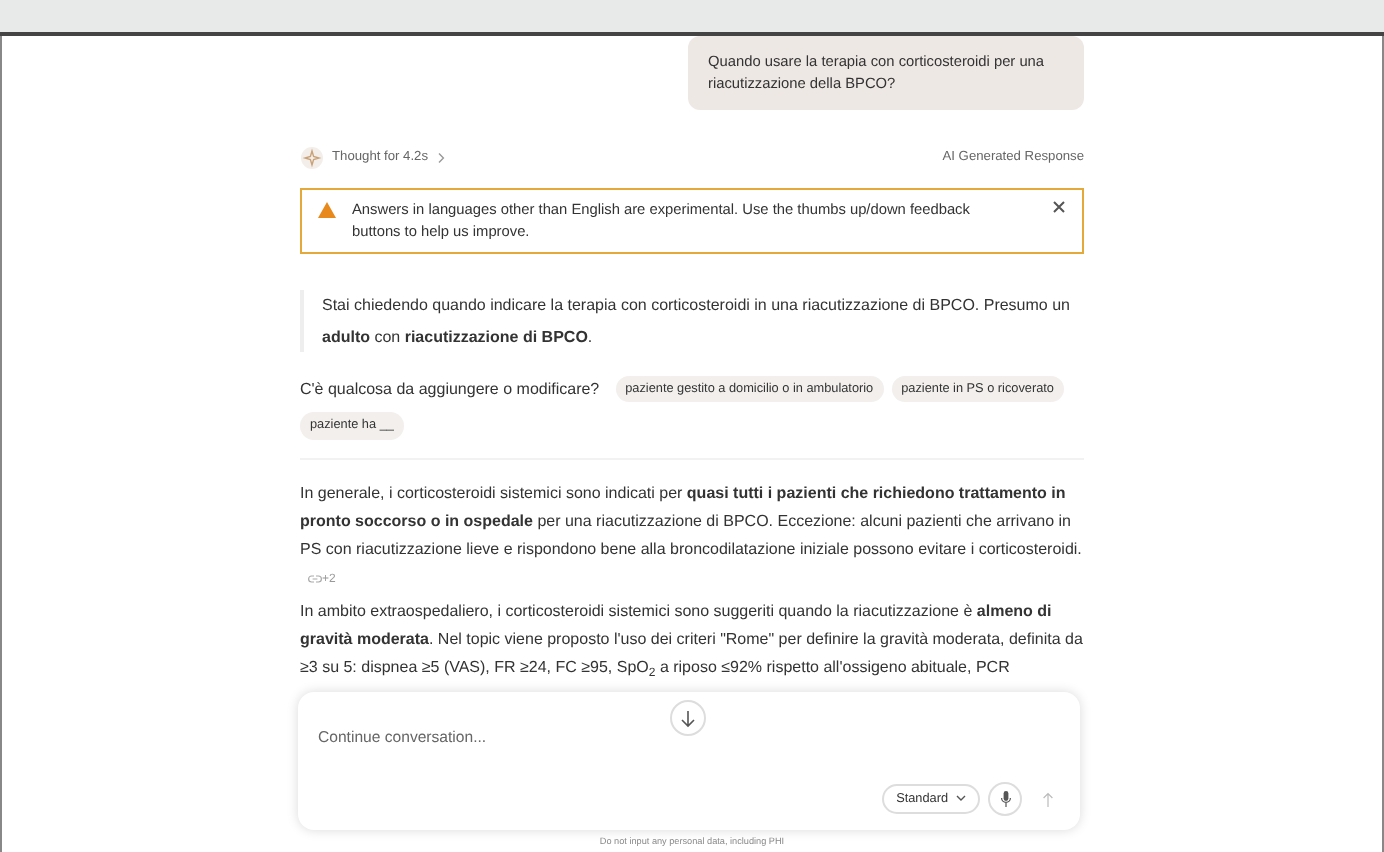 The image size is (1384, 852). I want to click on close-icon, so click(1059, 207).